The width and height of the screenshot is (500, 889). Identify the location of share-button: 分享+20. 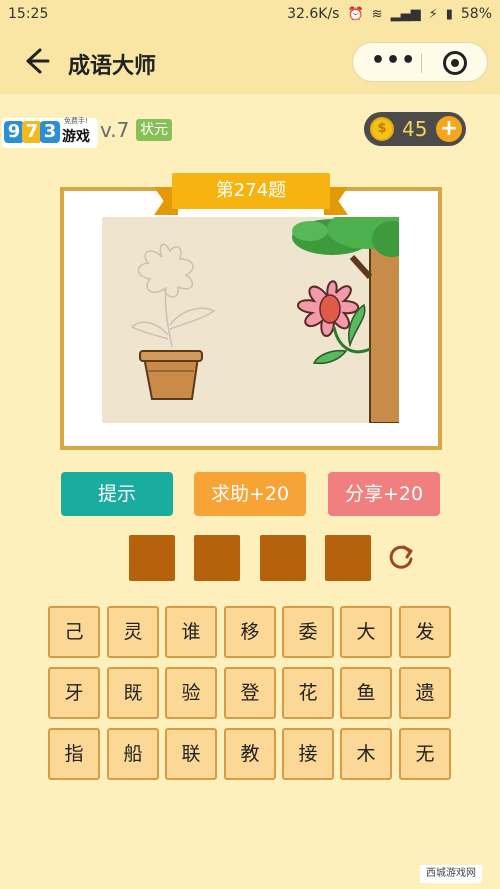
(384, 494).